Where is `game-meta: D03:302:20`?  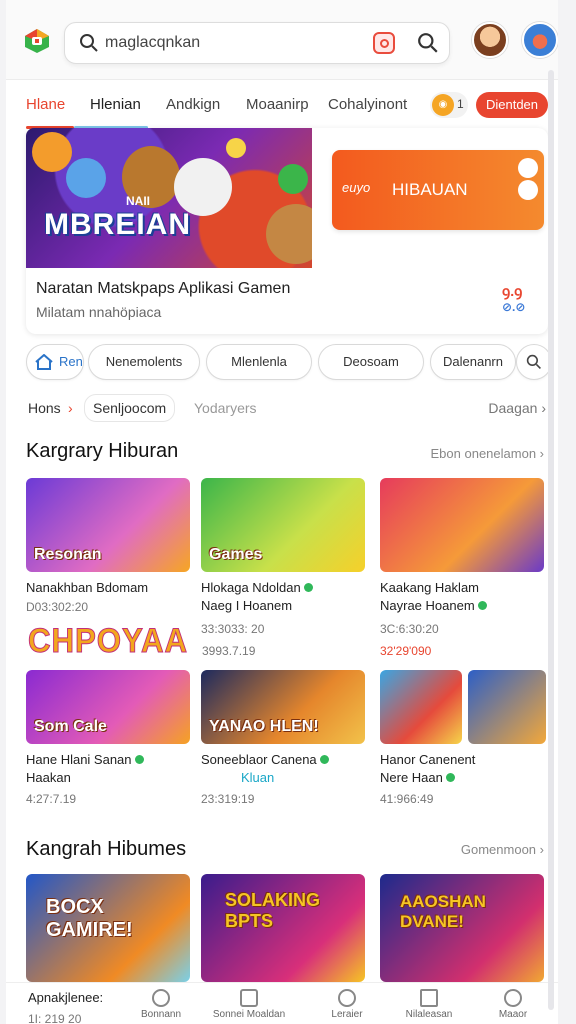
game-meta: D03:302:20 is located at coordinates (57, 607).